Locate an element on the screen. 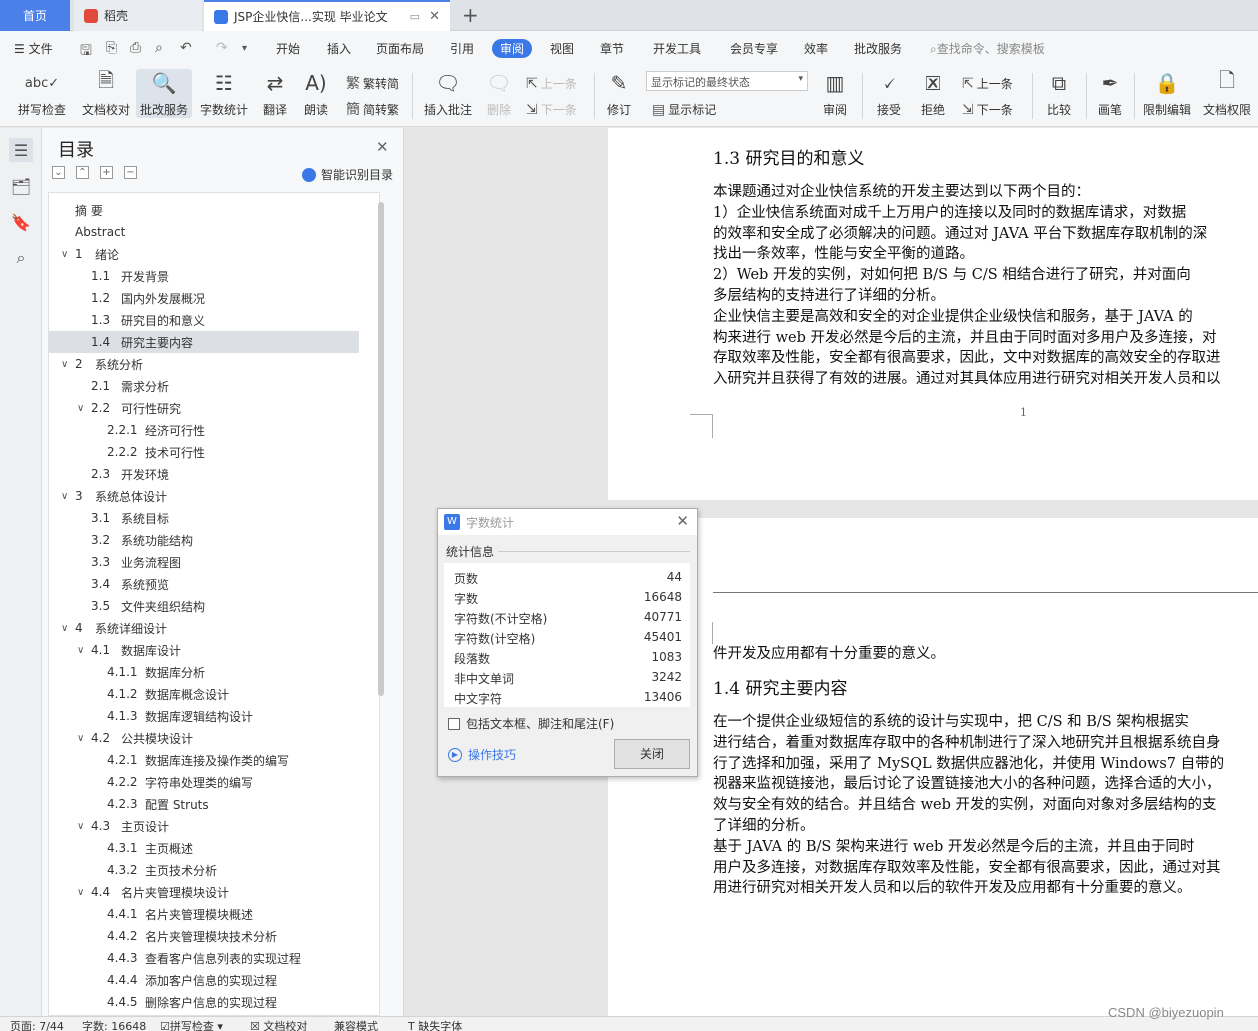 The image size is (1258, 1031). menu-layout: 页面布局 is located at coordinates (400, 48).